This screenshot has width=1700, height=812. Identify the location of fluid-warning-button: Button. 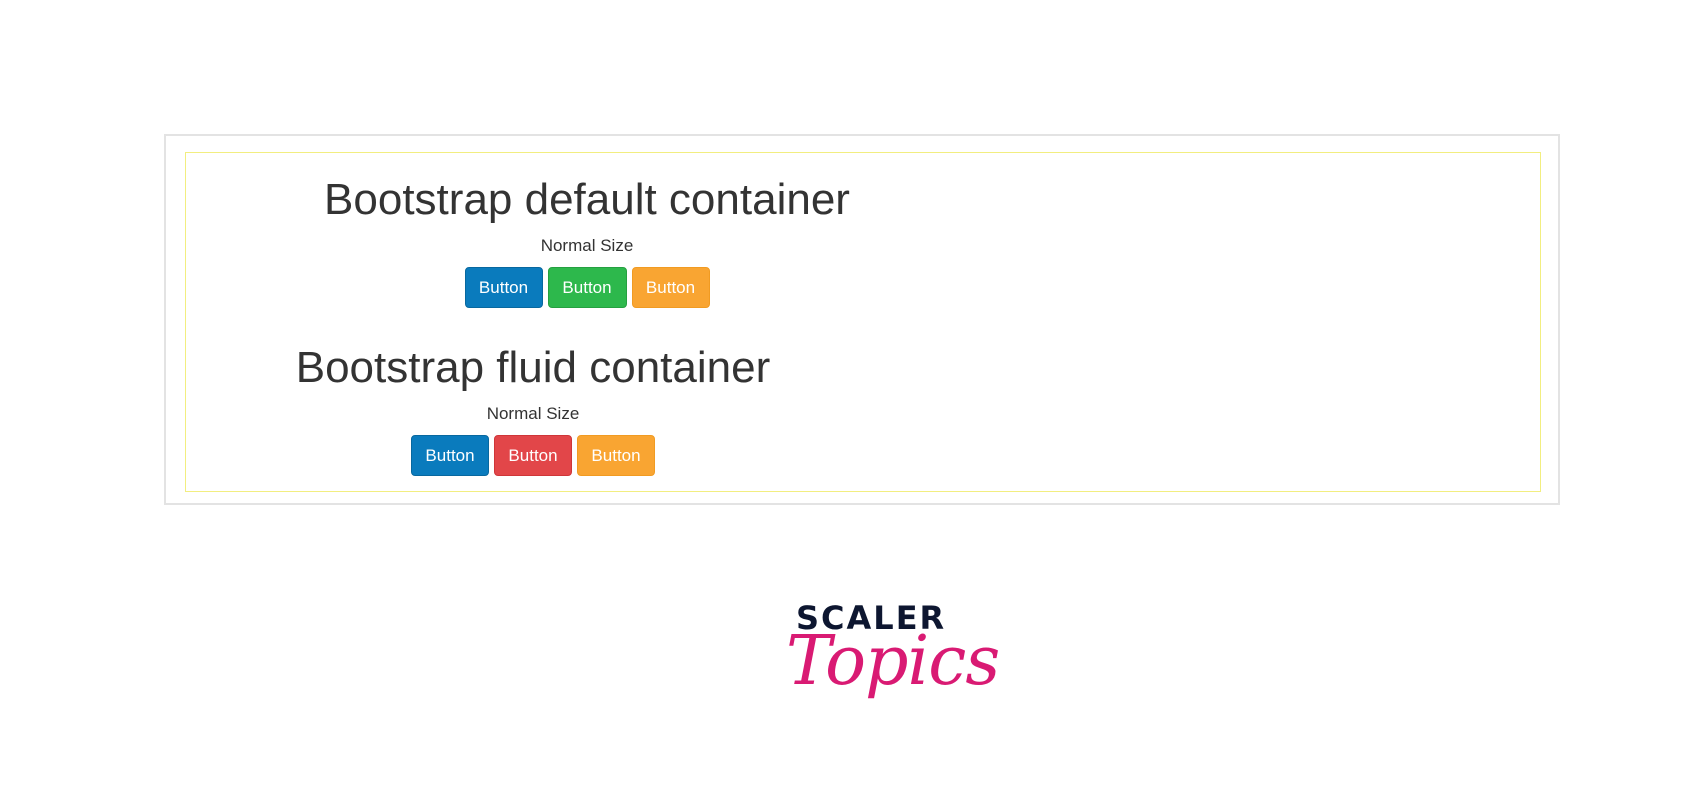
(616, 455).